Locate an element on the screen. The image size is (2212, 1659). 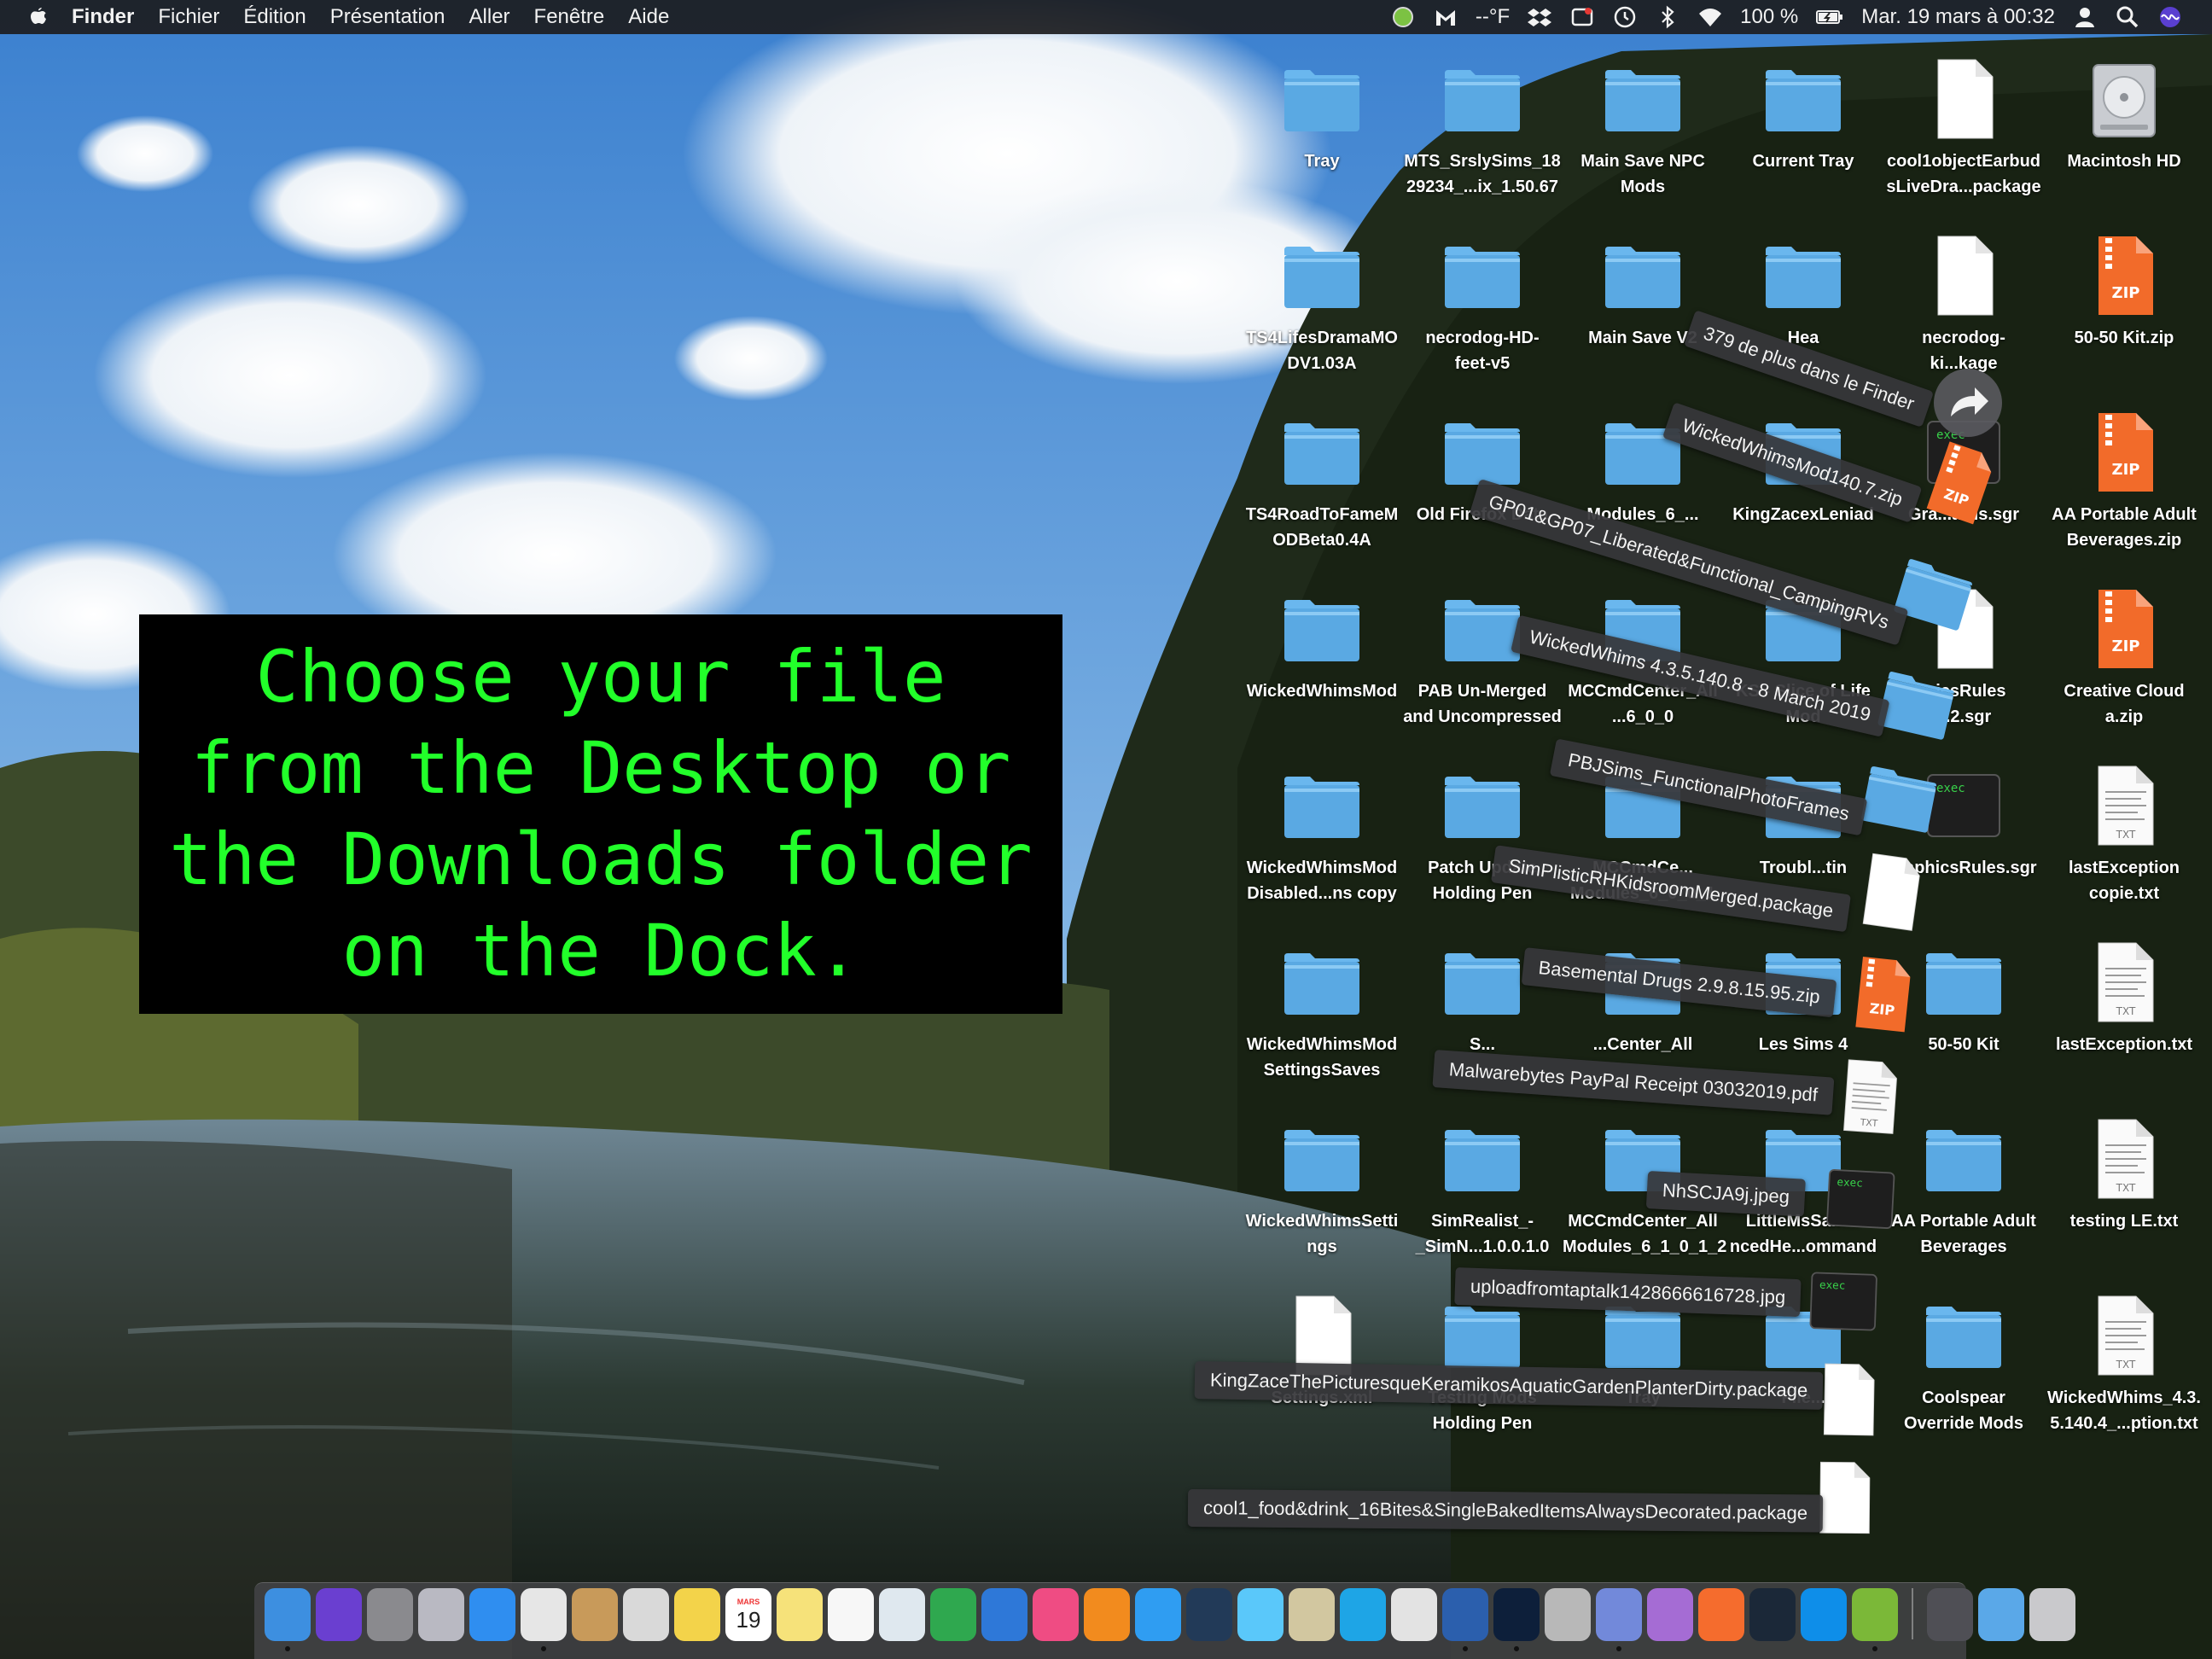
user-account-icon is located at coordinates (2085, 17).